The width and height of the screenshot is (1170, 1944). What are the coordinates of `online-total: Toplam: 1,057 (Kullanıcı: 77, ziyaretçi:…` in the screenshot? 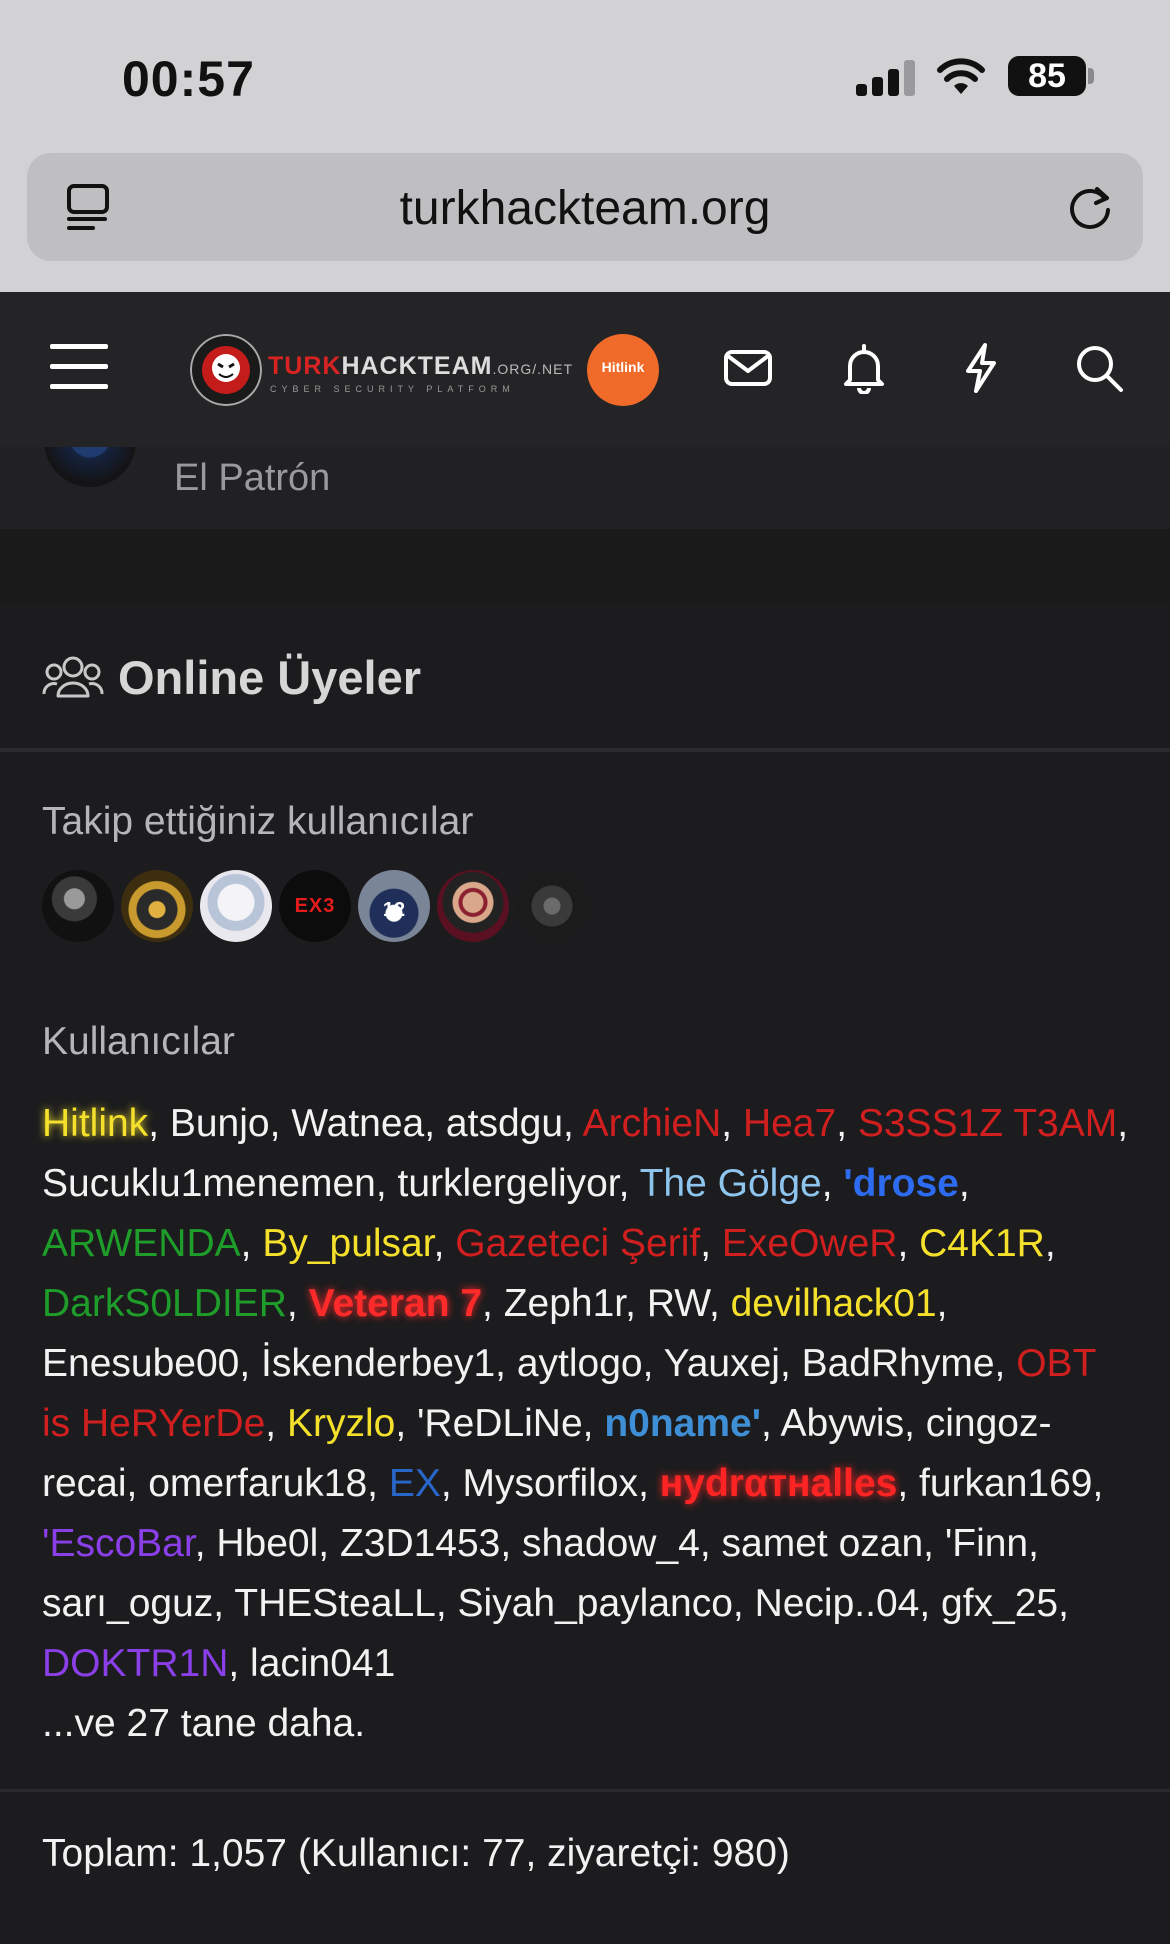 It's located at (416, 1853).